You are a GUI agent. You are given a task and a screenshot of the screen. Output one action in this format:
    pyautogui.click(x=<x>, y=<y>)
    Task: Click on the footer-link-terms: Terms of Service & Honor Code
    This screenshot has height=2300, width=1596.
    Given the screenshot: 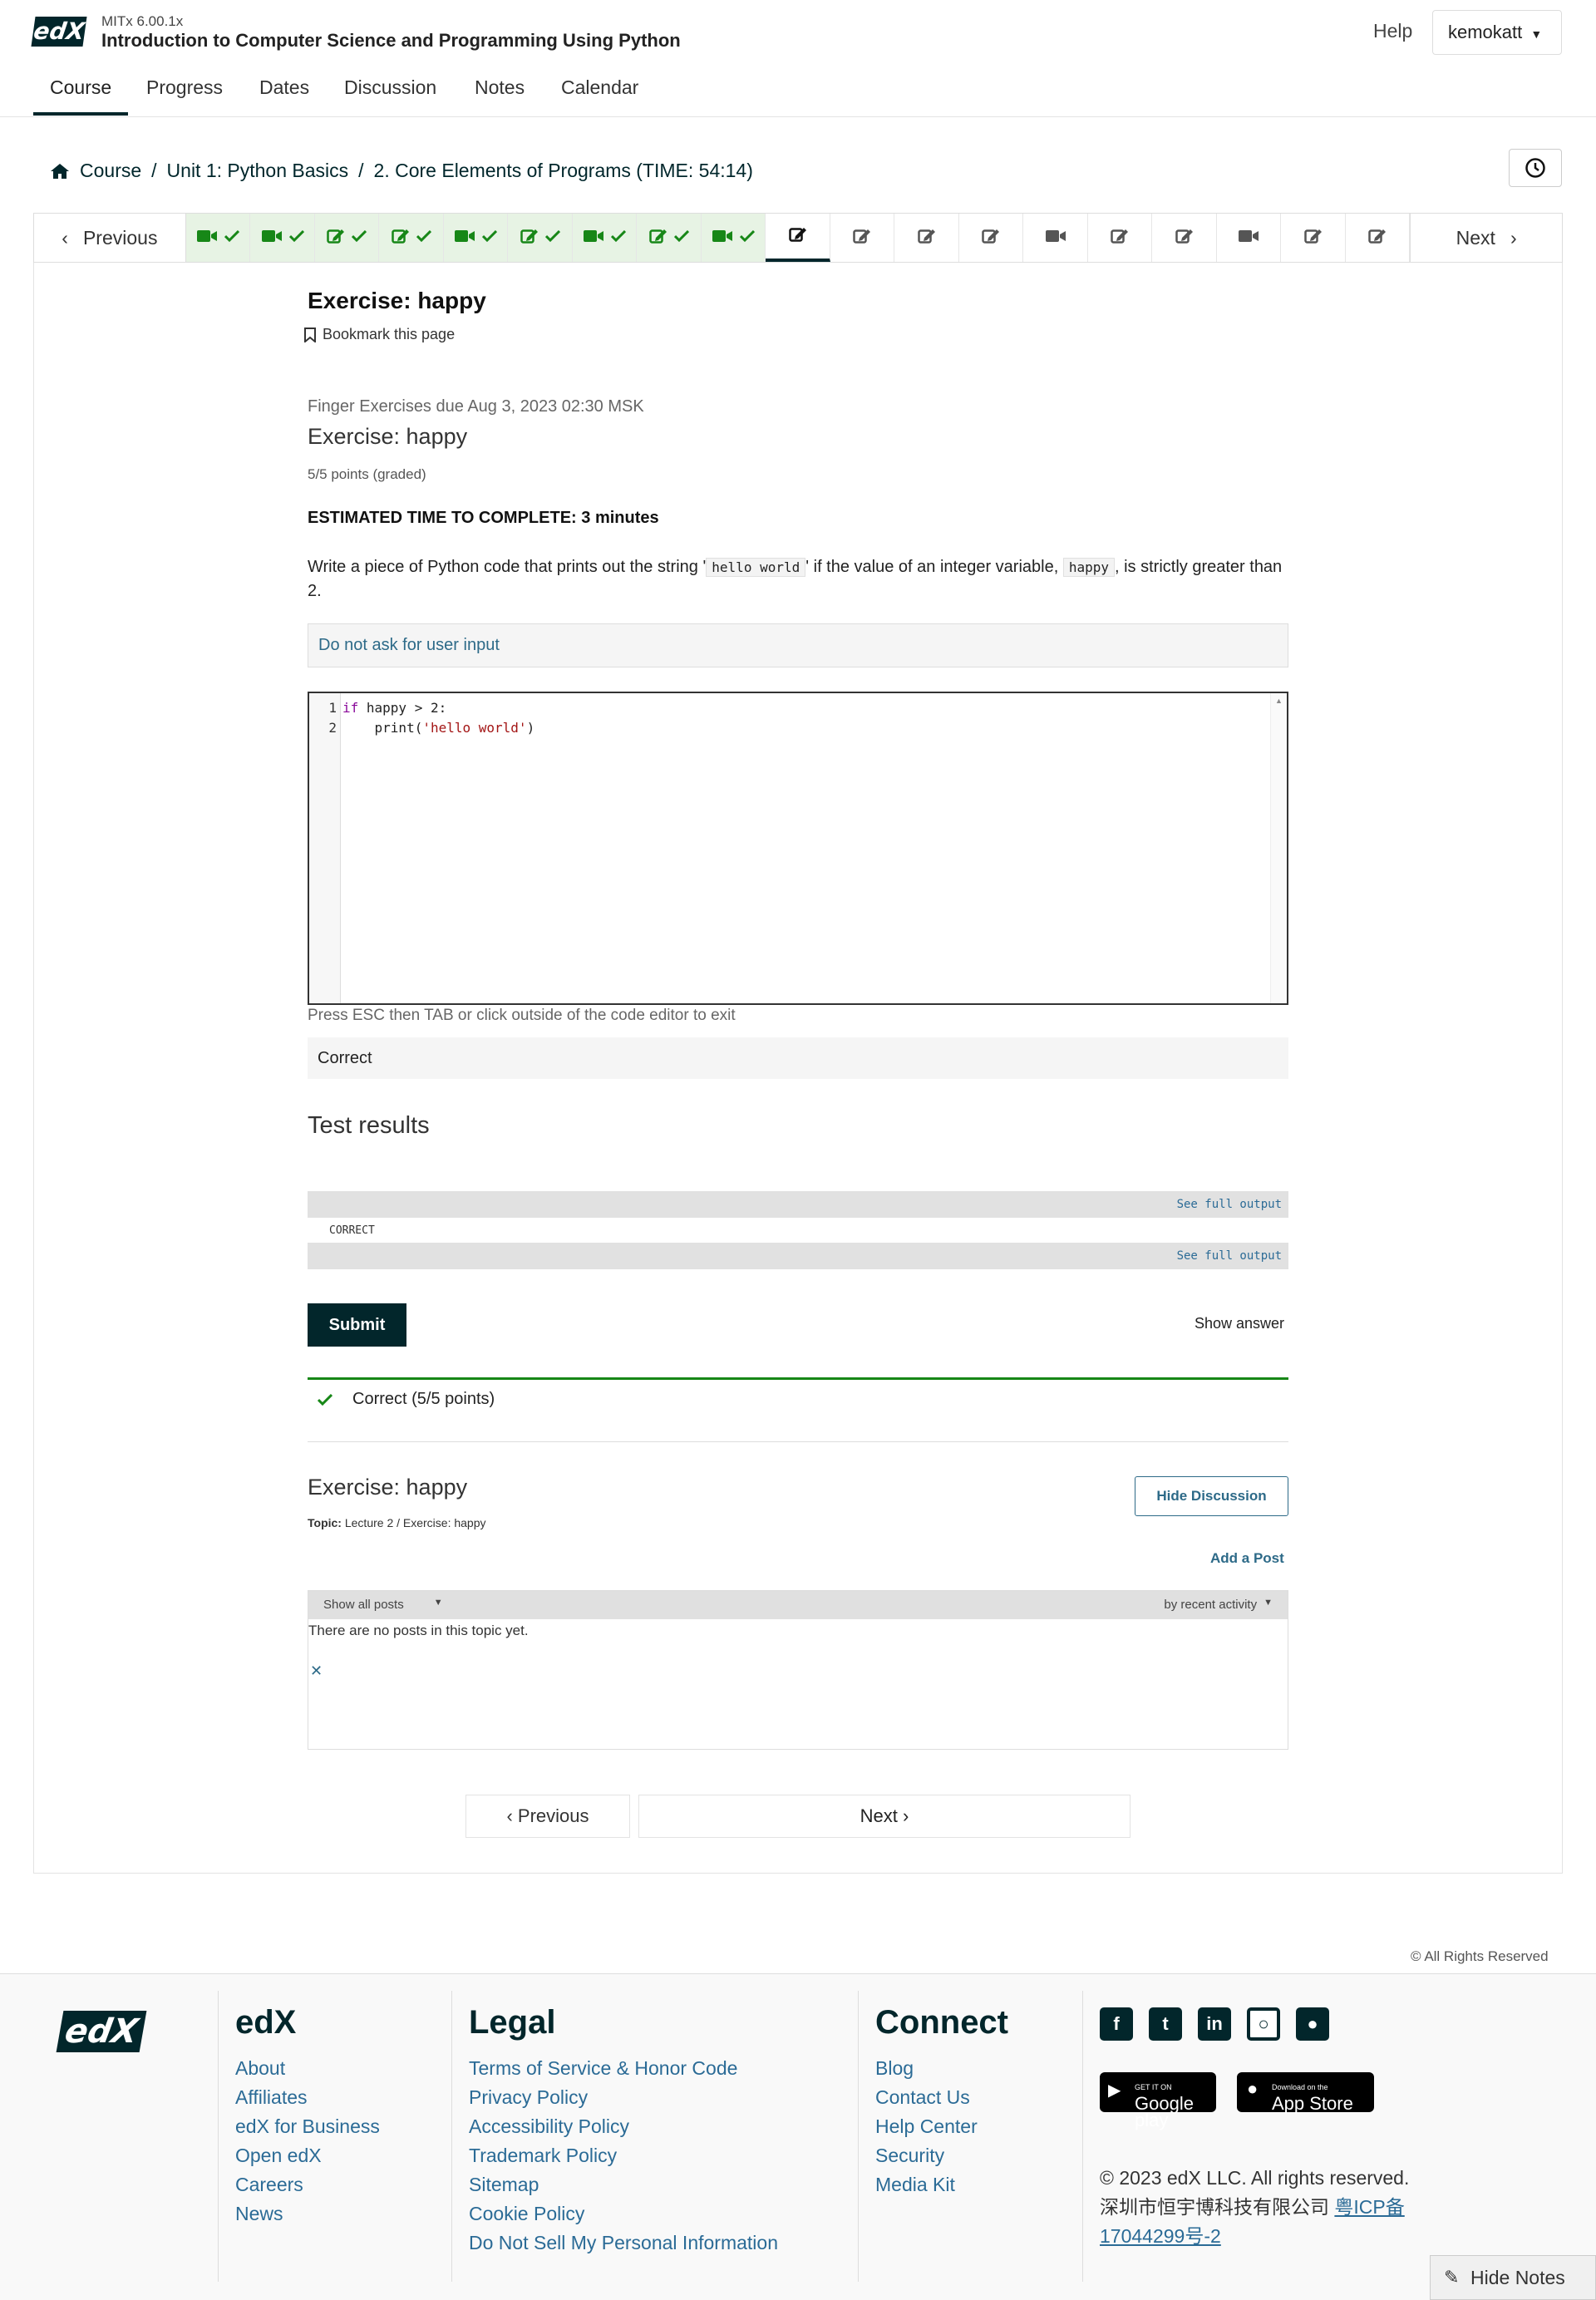 What is the action you would take?
    pyautogui.click(x=623, y=2068)
    